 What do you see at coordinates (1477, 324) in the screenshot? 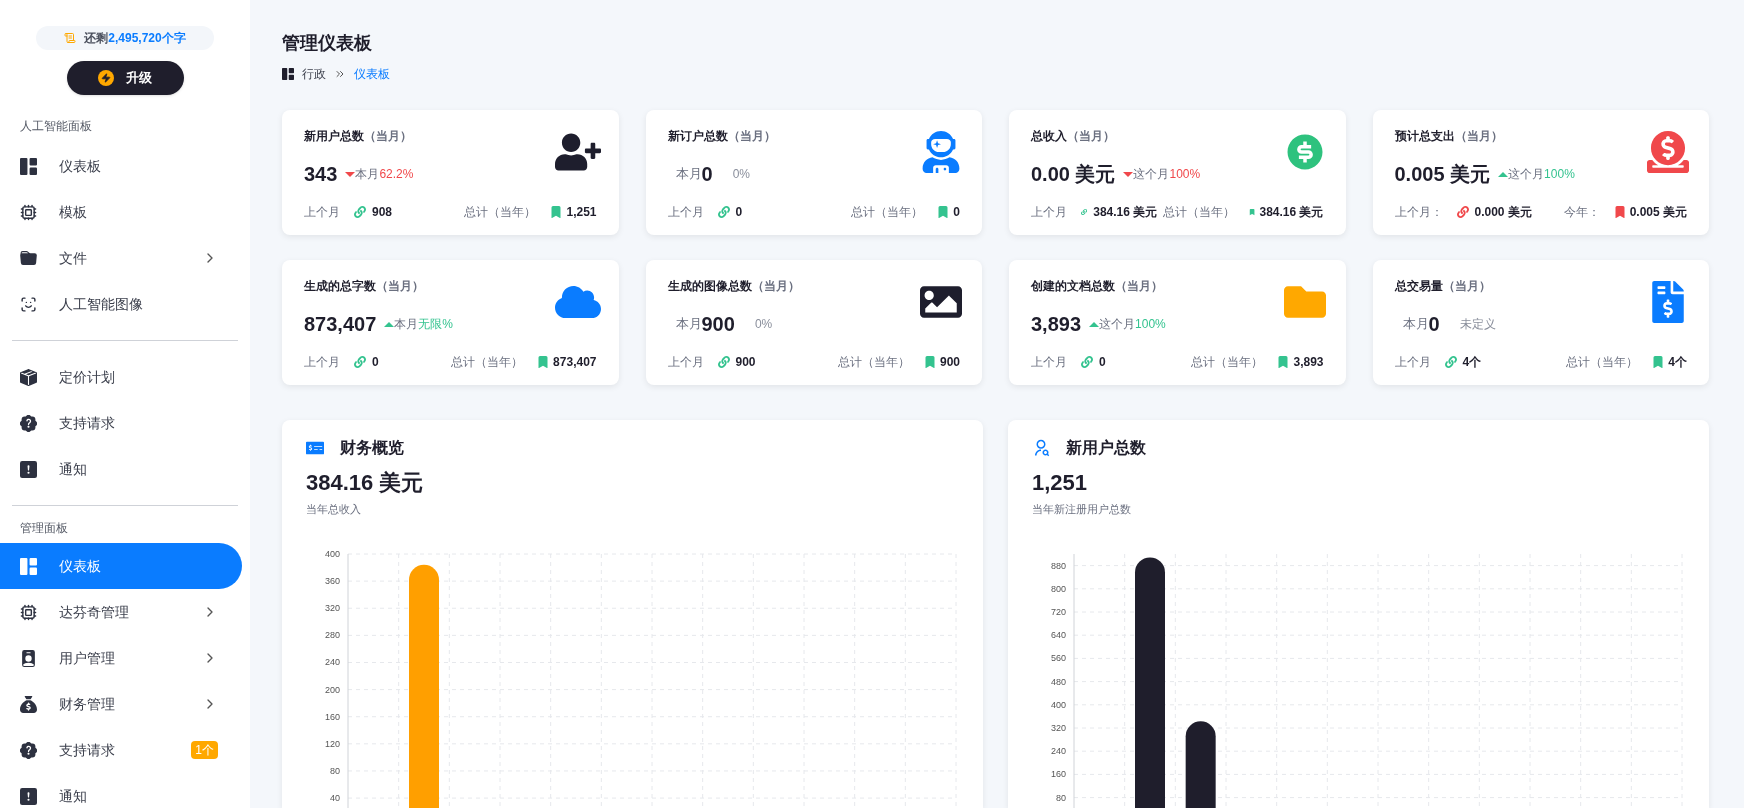
I see `trend-change: 未定义` at bounding box center [1477, 324].